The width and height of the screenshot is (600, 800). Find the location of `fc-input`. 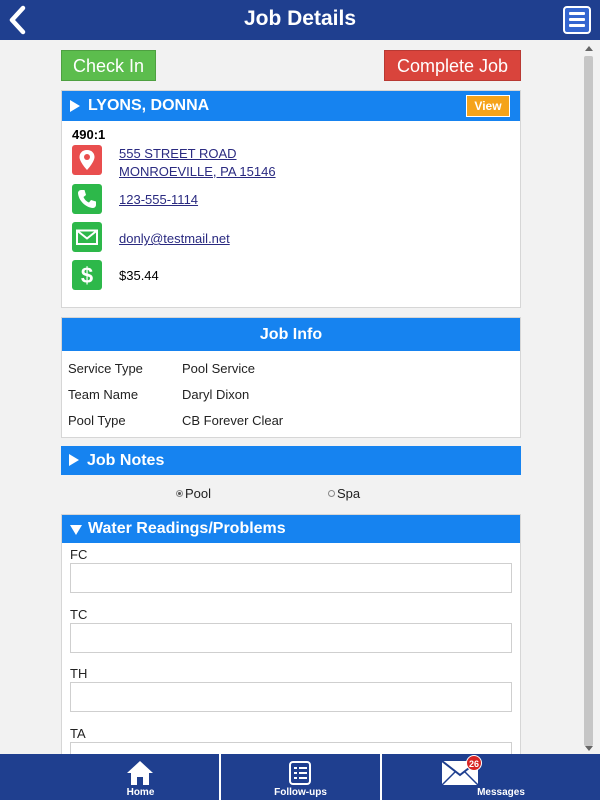

fc-input is located at coordinates (291, 578).